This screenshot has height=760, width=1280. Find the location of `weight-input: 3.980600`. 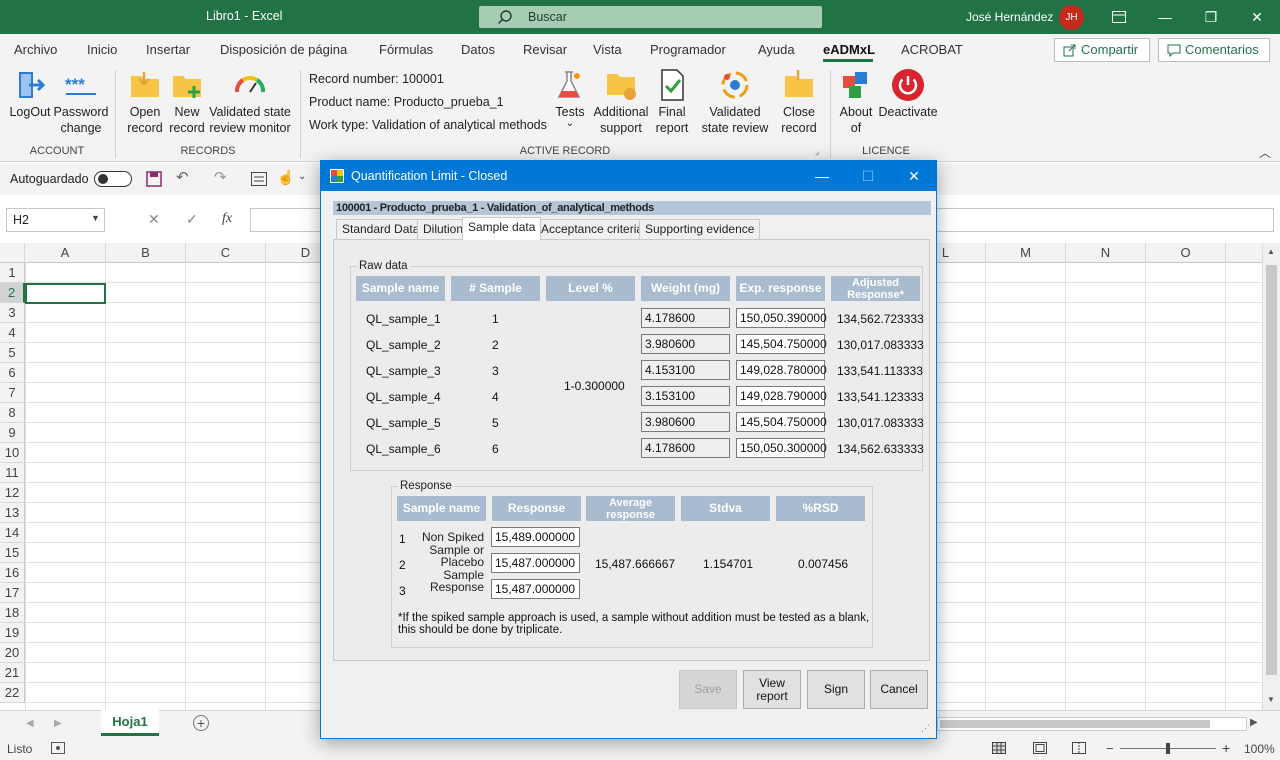

weight-input: 3.980600 is located at coordinates (685, 344).